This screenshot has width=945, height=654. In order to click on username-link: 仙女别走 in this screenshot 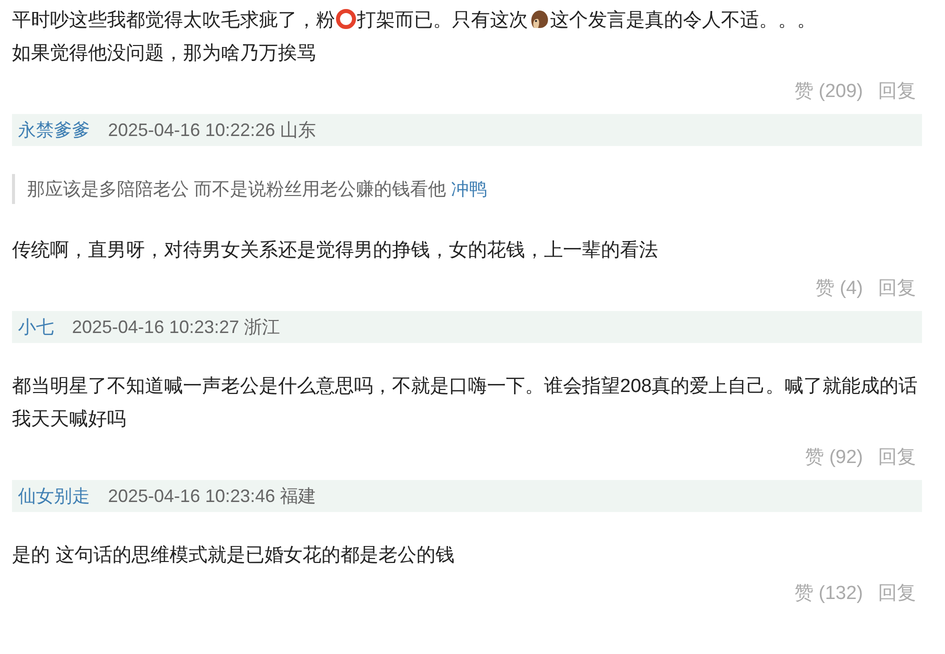, I will do `click(54, 496)`.